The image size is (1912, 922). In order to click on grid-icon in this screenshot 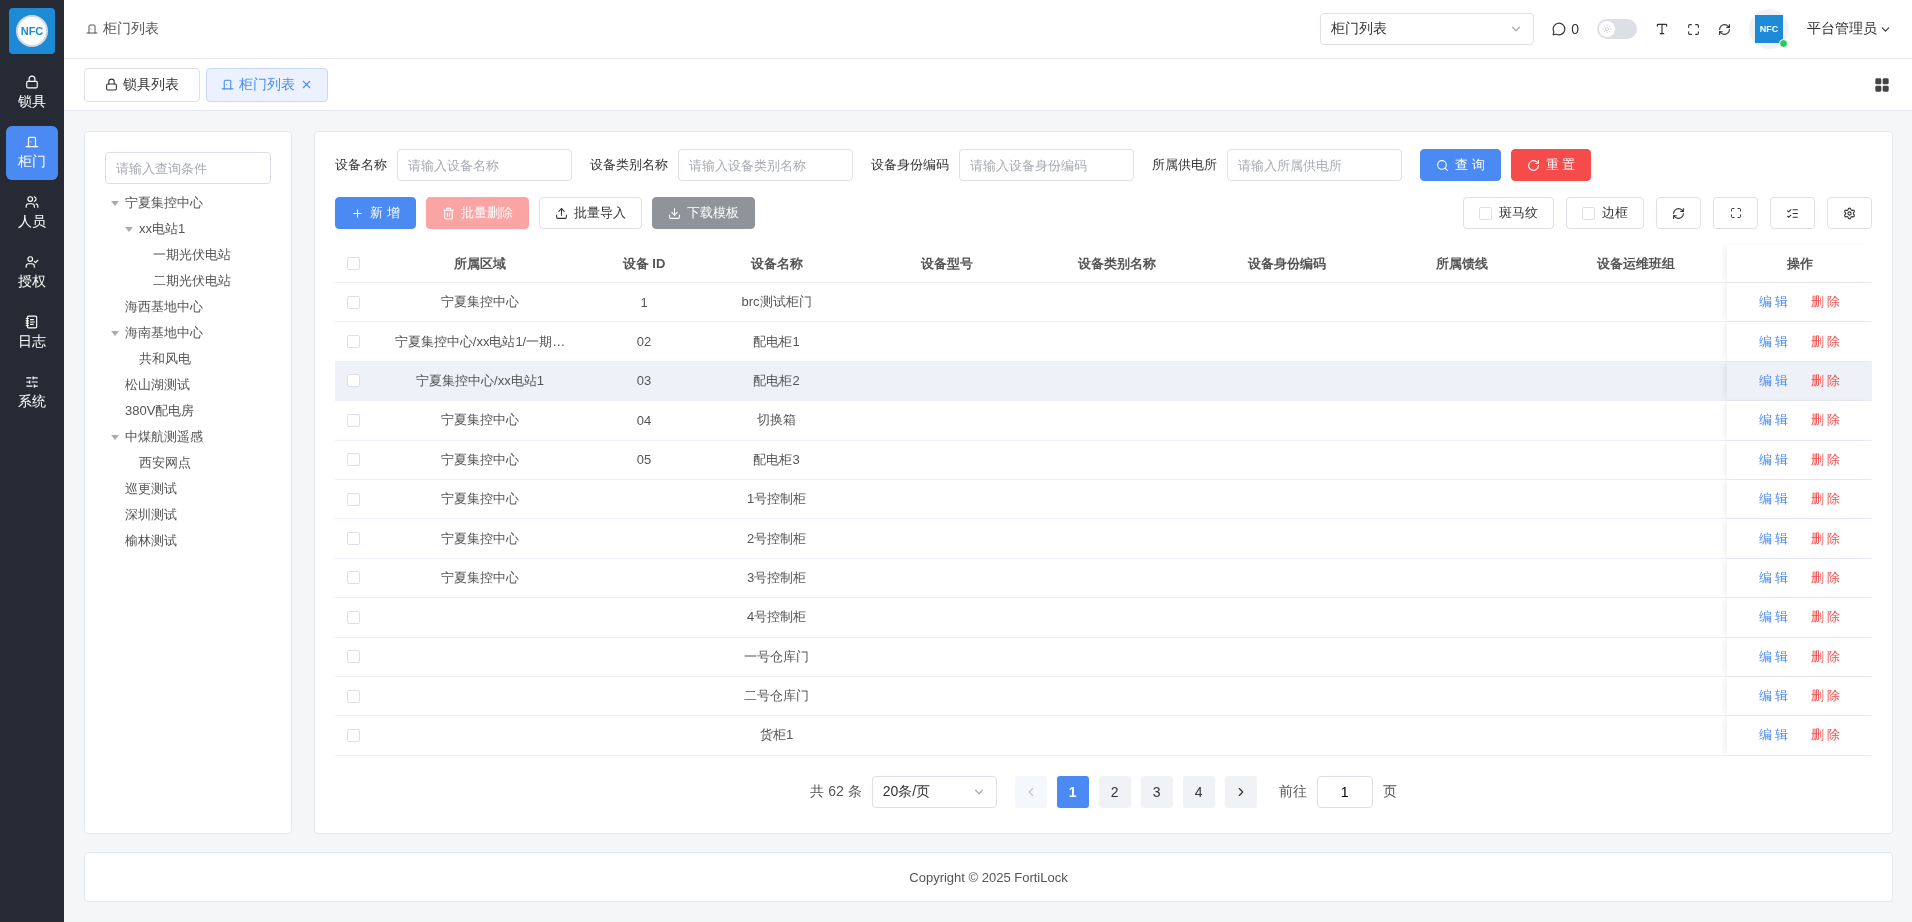, I will do `click(1882, 84)`.